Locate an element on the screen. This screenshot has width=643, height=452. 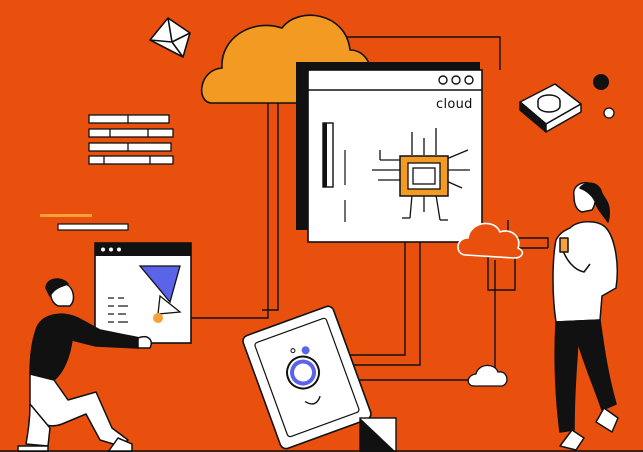
block-shape is located at coordinates (378, 434).